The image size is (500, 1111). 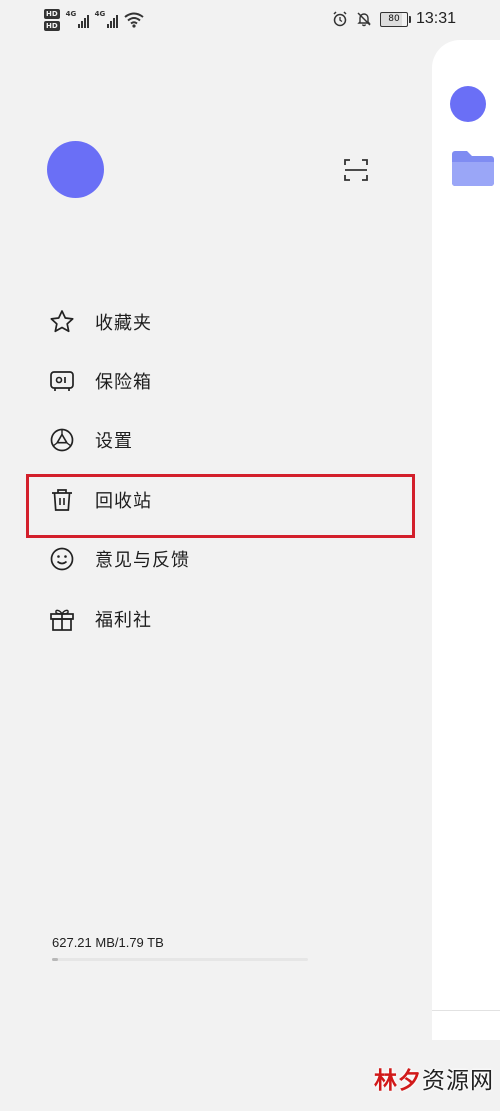 What do you see at coordinates (123, 383) in the screenshot?
I see `menu-item-label: 保险箱` at bounding box center [123, 383].